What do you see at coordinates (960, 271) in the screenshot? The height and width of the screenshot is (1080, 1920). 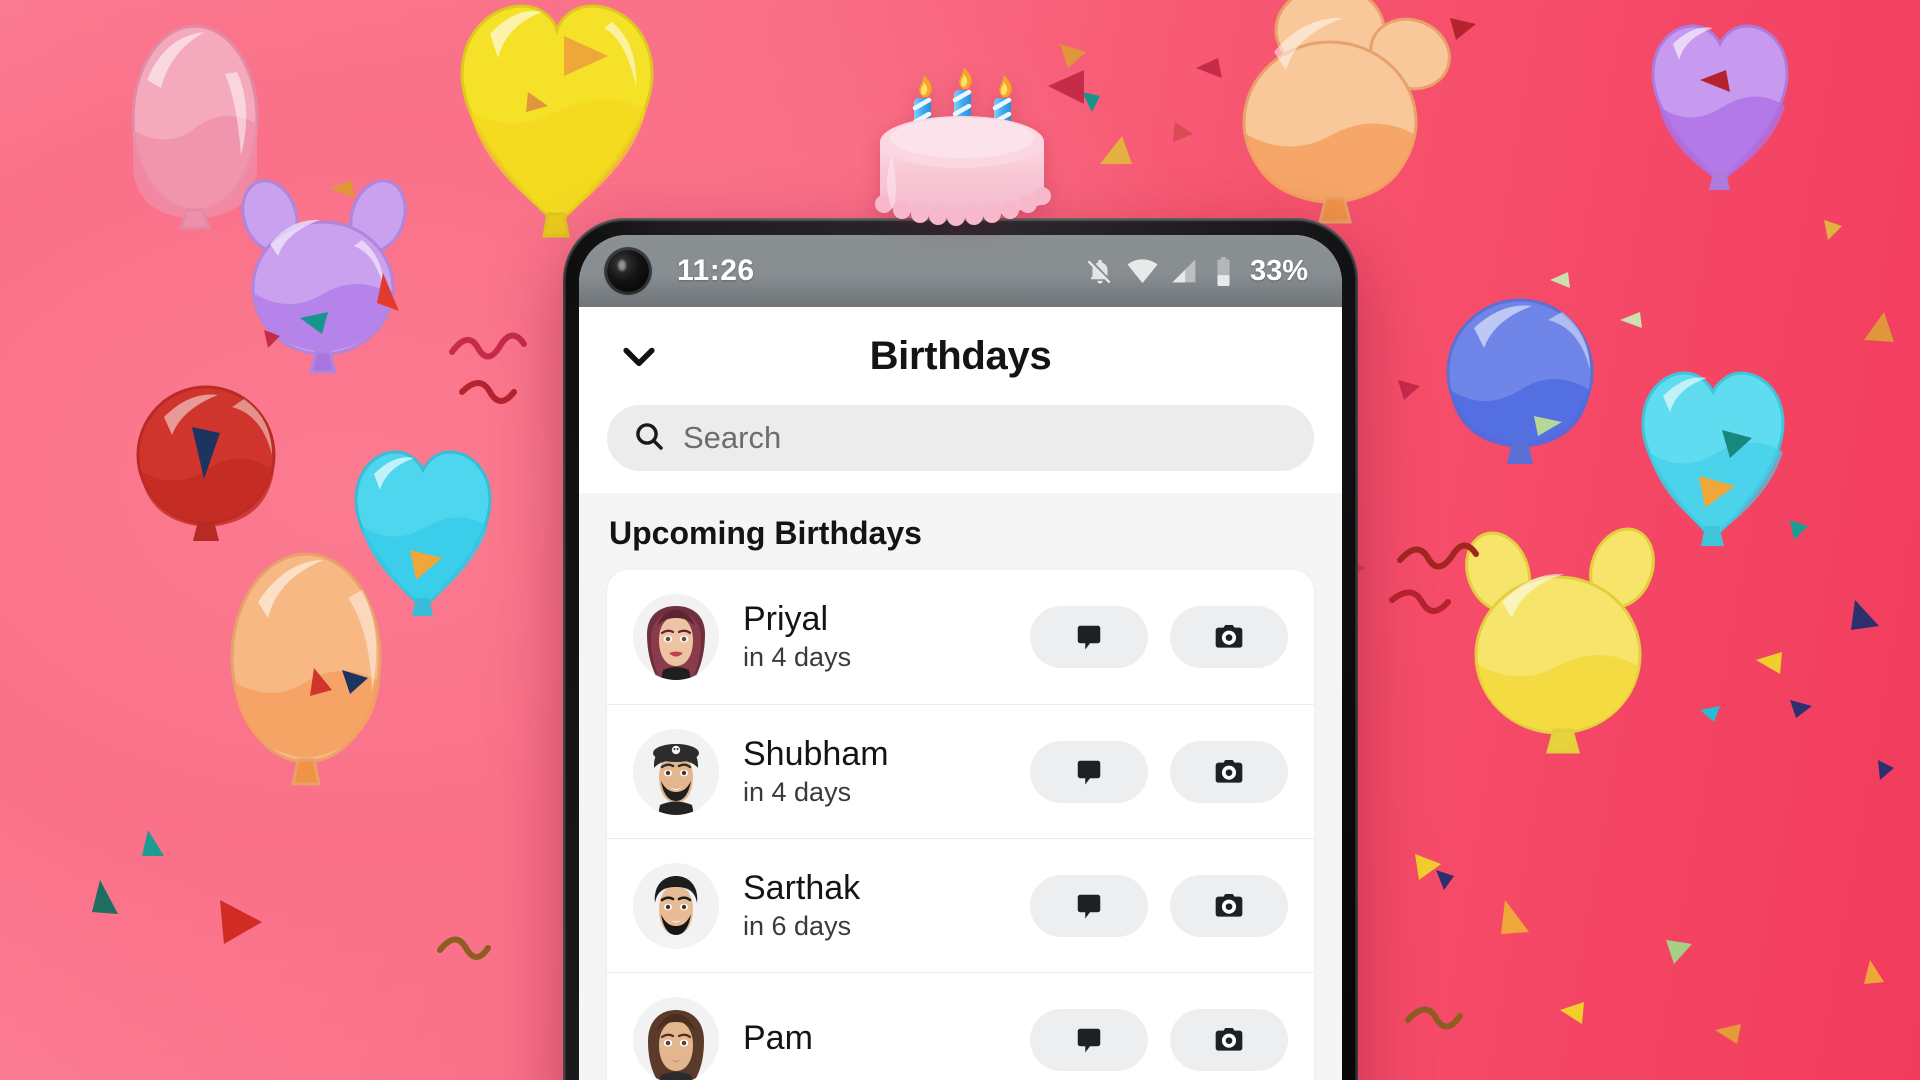 I see `status-bar: 11:26 33%` at bounding box center [960, 271].